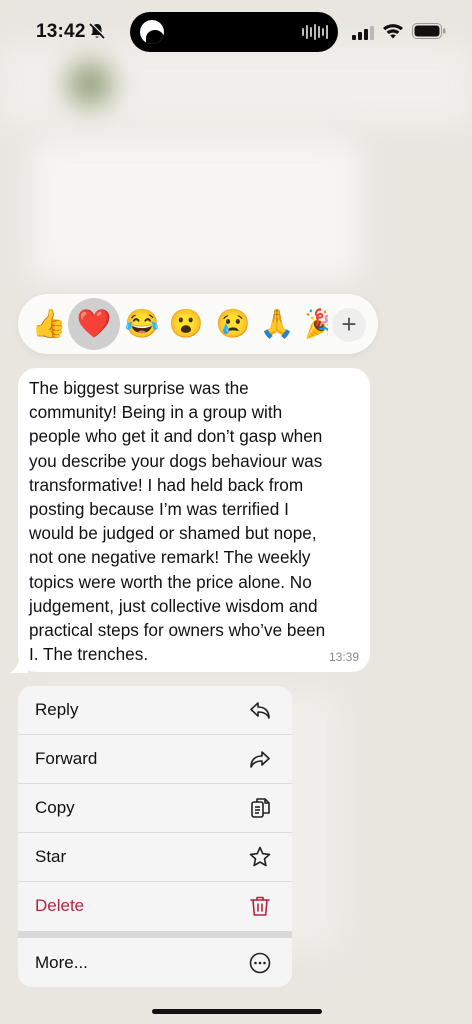 This screenshot has width=472, height=1024. Describe the element at coordinates (260, 710) in the screenshot. I see `reply-icon` at that location.